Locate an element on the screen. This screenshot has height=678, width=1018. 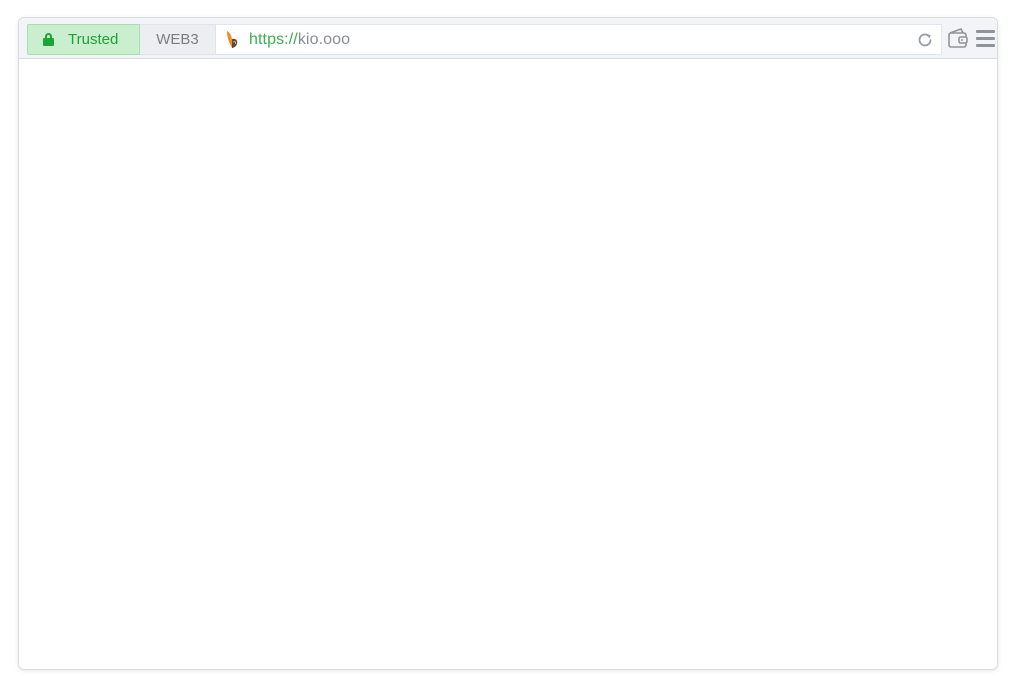
trusted-badge: Trusted is located at coordinates (83, 39).